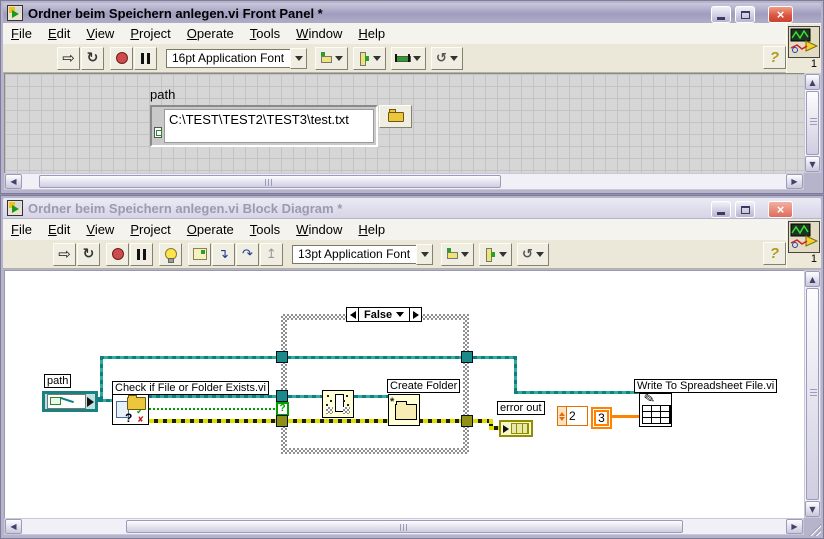 This screenshot has height=539, width=824. I want to click on path-input: C:\TEST\TEST2\TEST3\test.txt, so click(269, 126).